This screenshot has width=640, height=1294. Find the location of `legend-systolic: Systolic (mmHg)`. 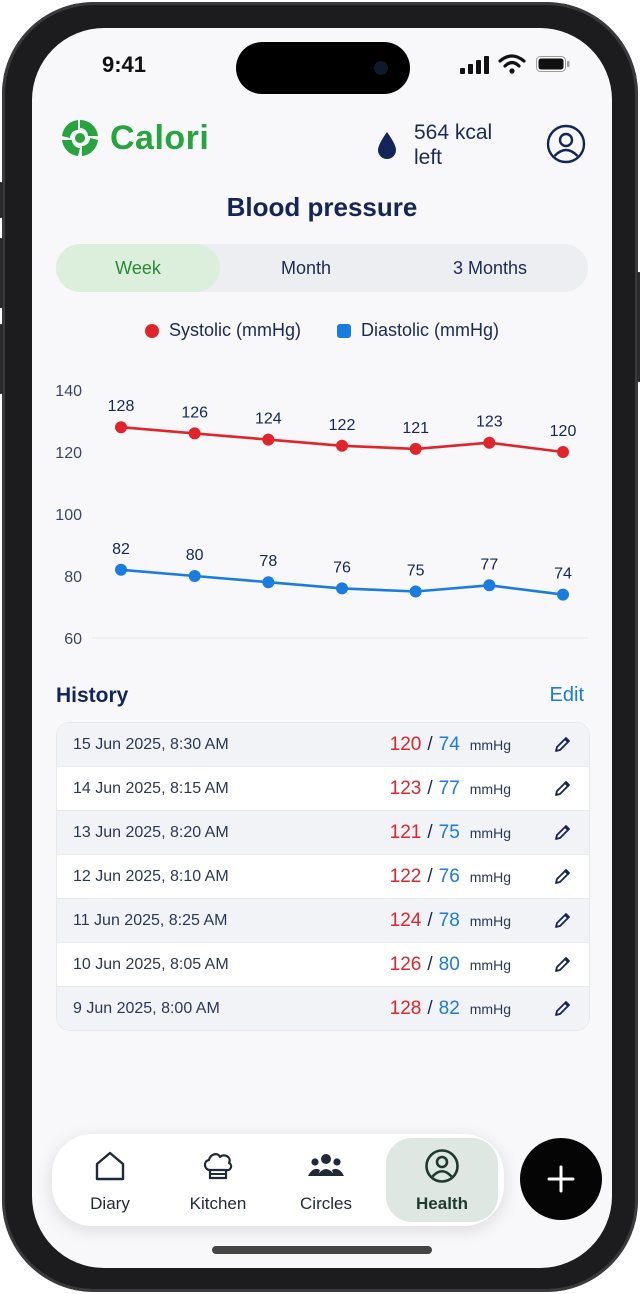

legend-systolic: Systolic (mmHg) is located at coordinates (222, 330).